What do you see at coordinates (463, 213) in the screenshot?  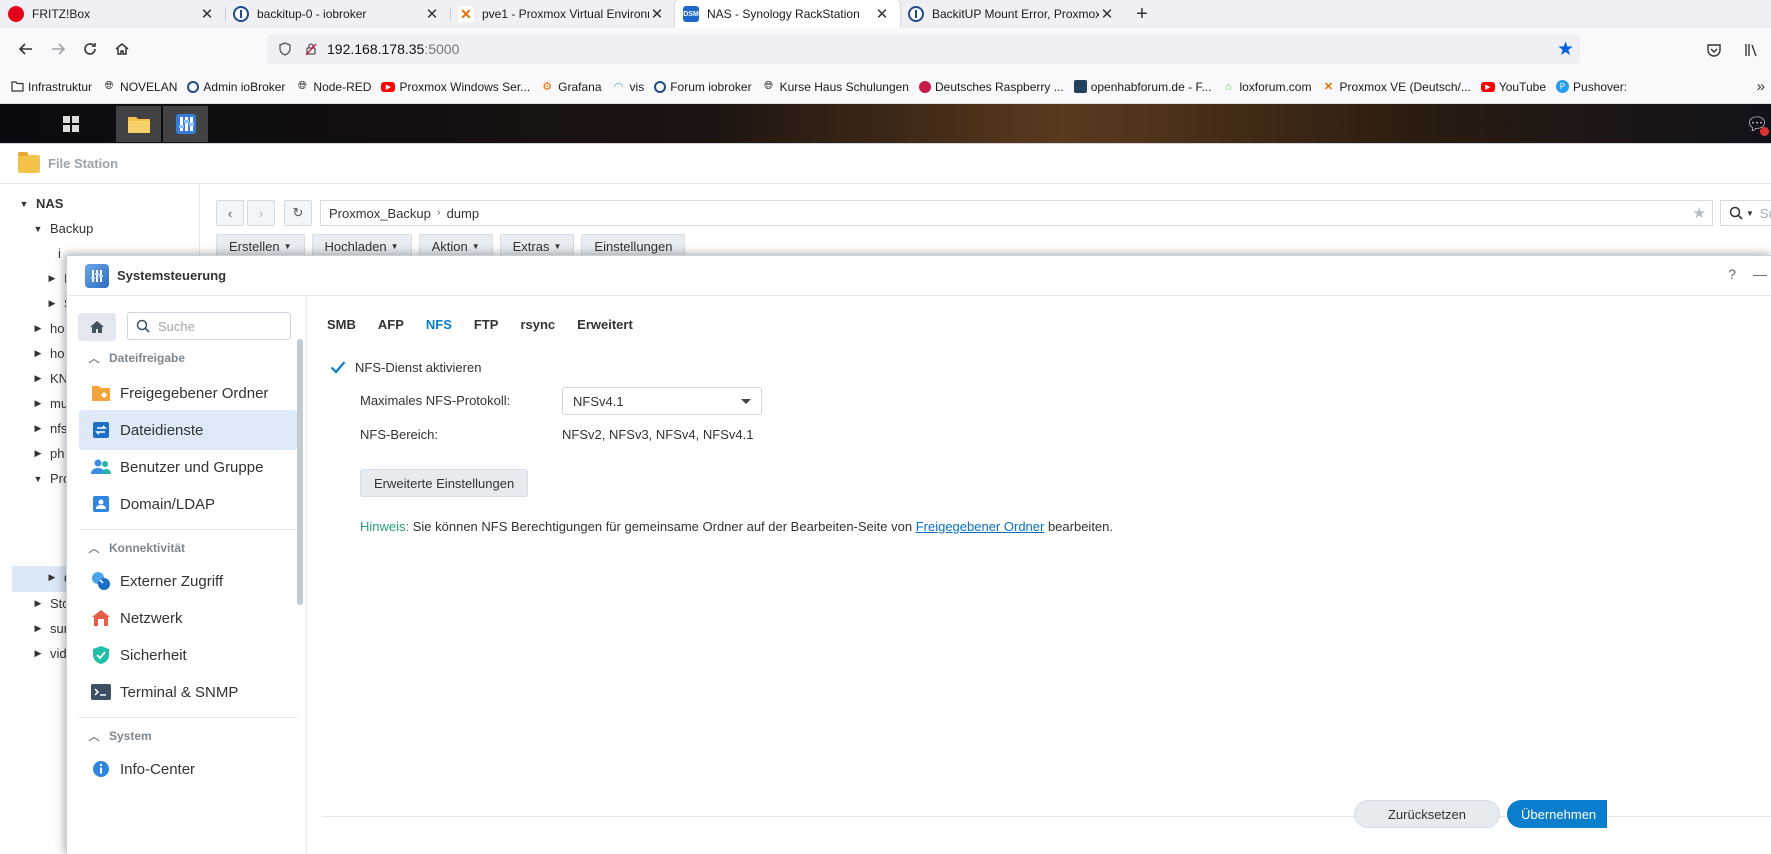 I see `breadcrumb-item: dump` at bounding box center [463, 213].